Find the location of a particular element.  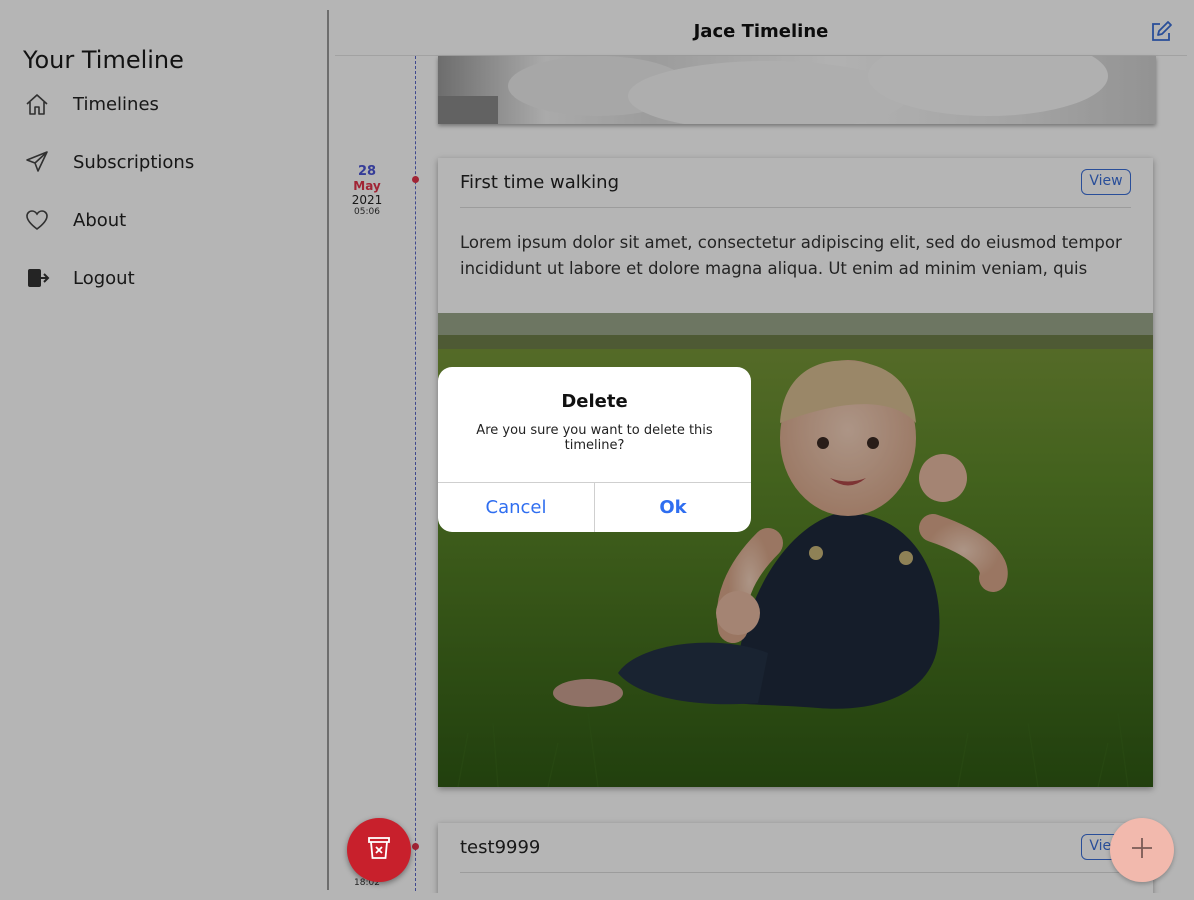

dialog-actions: Cancel Ok is located at coordinates (594, 507).